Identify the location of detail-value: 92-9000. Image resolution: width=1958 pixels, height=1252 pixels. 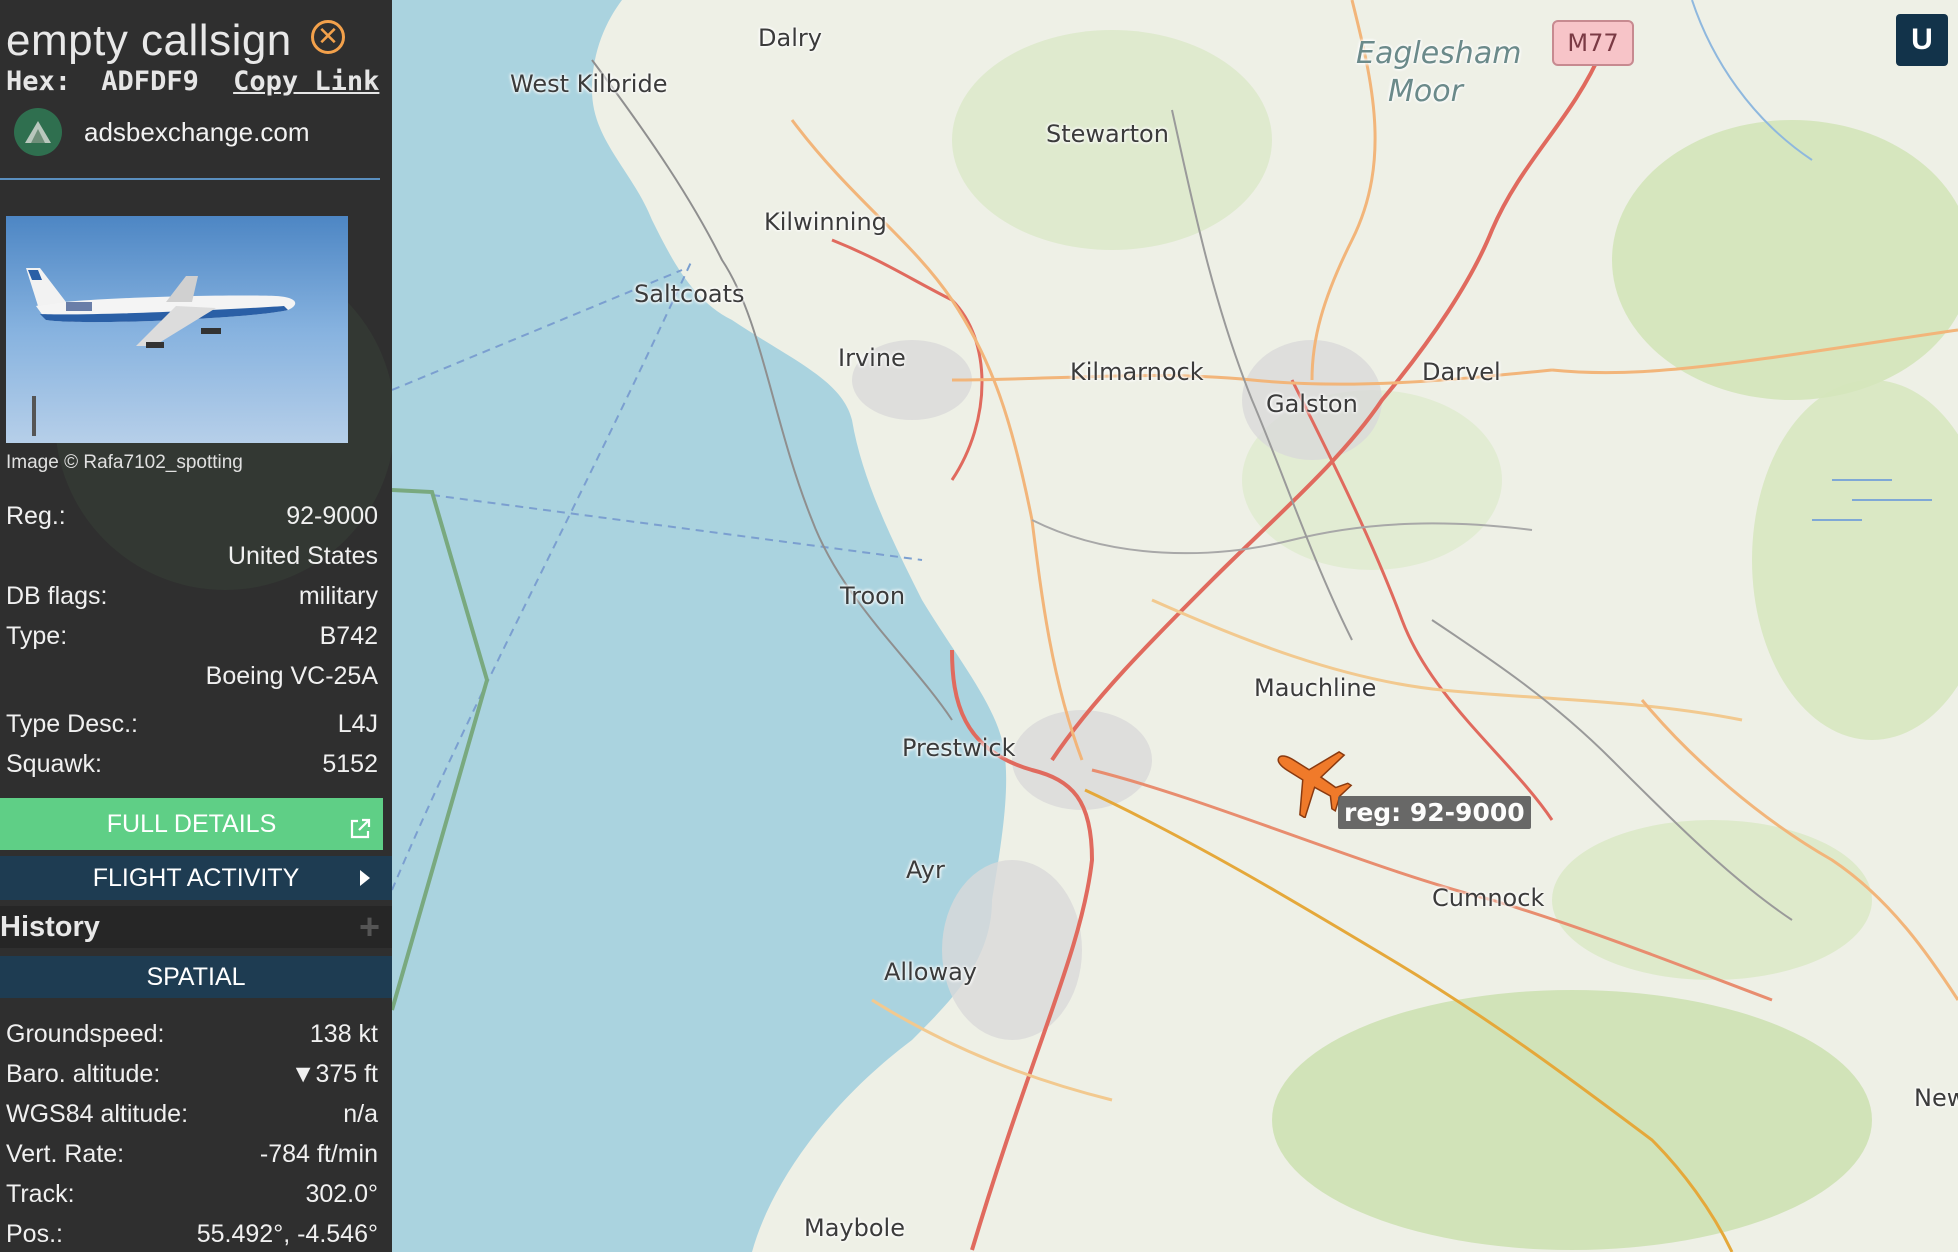
(332, 516).